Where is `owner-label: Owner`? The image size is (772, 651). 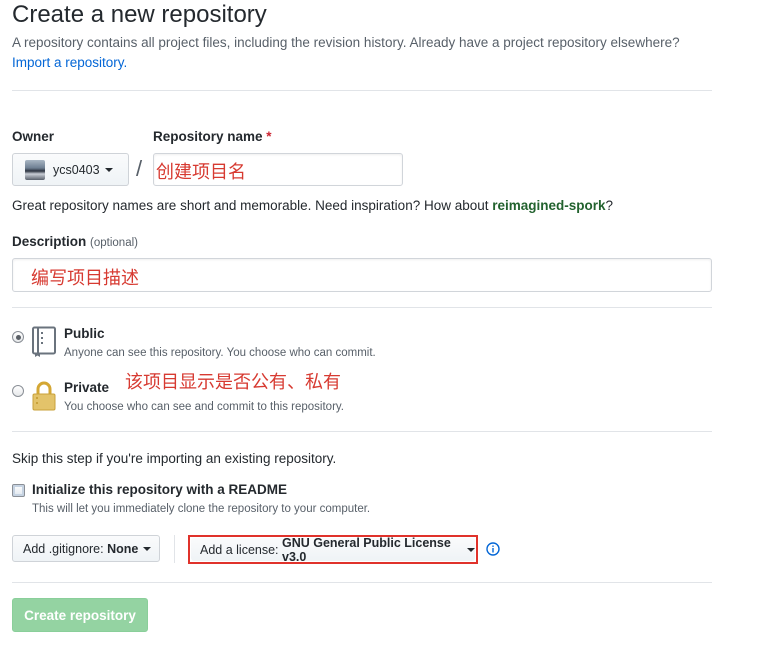 owner-label: Owner is located at coordinates (33, 136).